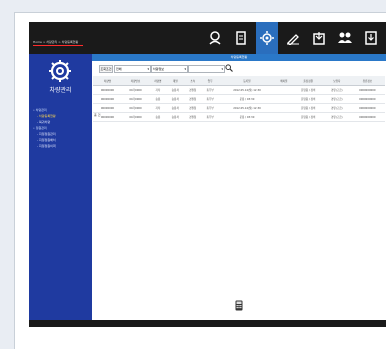  I want to click on column-header: 계열, so click(175, 81).